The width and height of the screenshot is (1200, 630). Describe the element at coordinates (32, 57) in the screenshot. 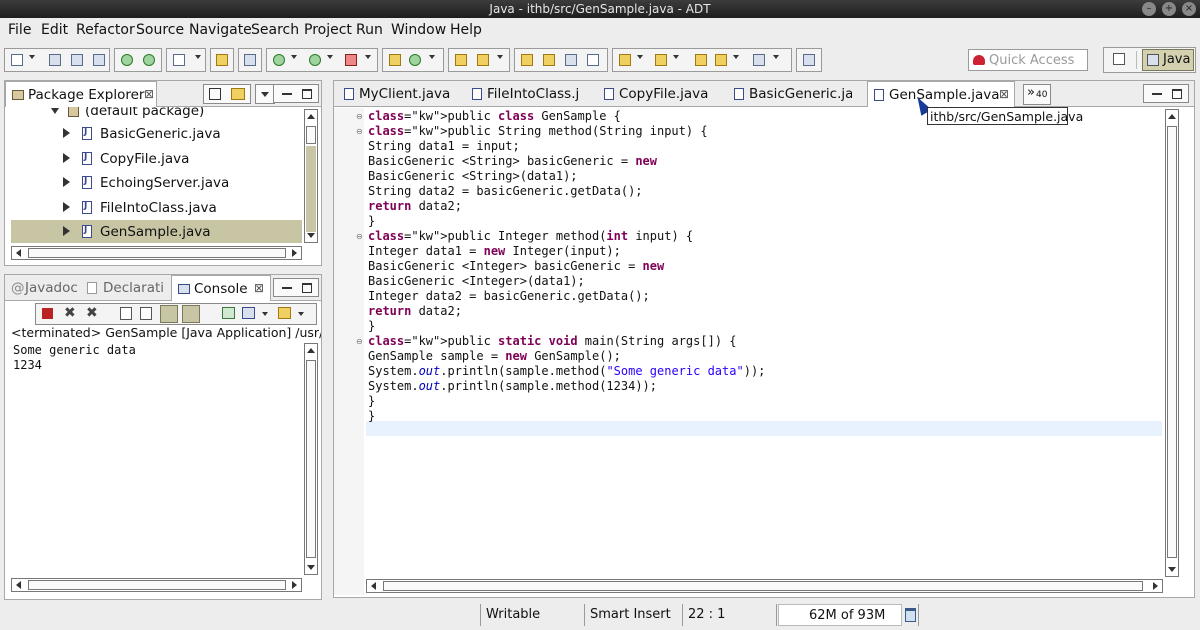

I see `new-dropdown-arrow-icon` at that location.